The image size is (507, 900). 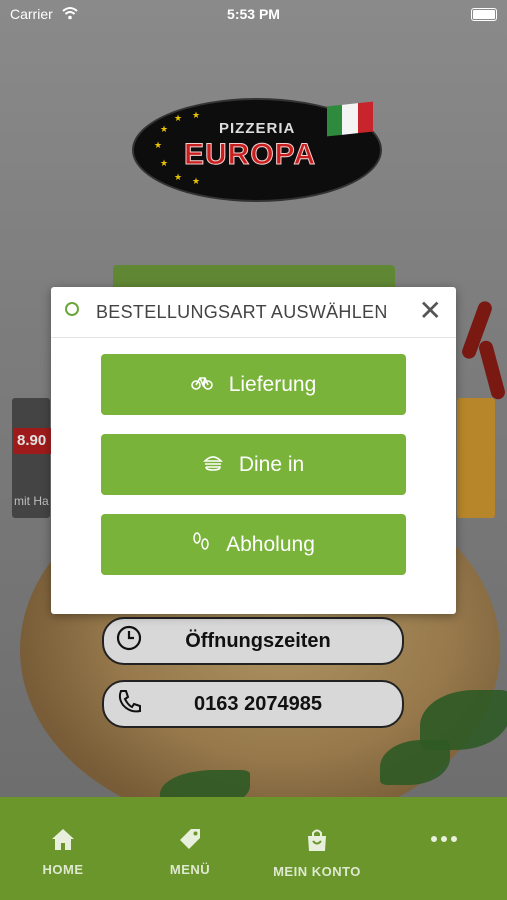 I want to click on pickup-button: Abholung, so click(x=253, y=544).